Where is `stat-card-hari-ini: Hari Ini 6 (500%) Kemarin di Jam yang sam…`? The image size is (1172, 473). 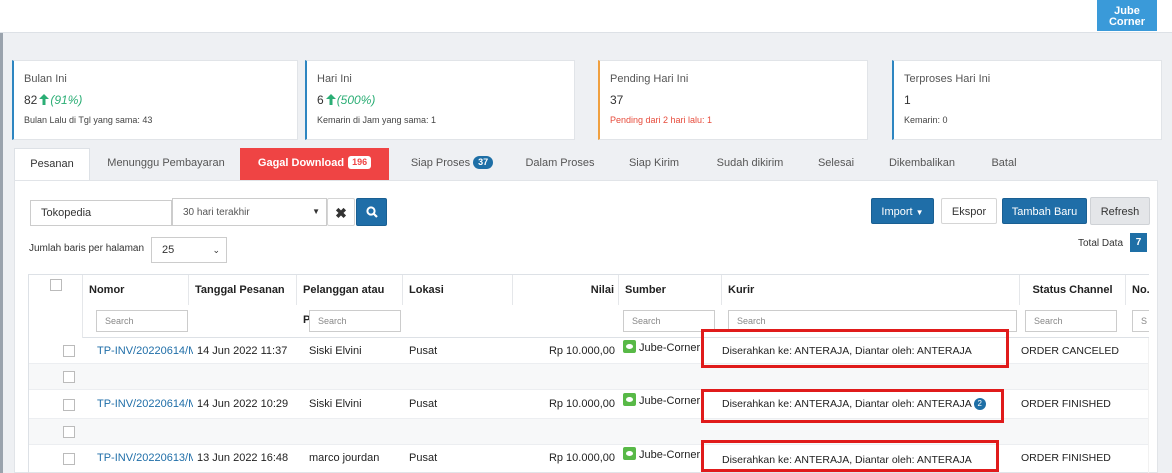
stat-card-hari-ini: Hari Ini 6 (500%) Kemarin di Jam yang sam… is located at coordinates (440, 100).